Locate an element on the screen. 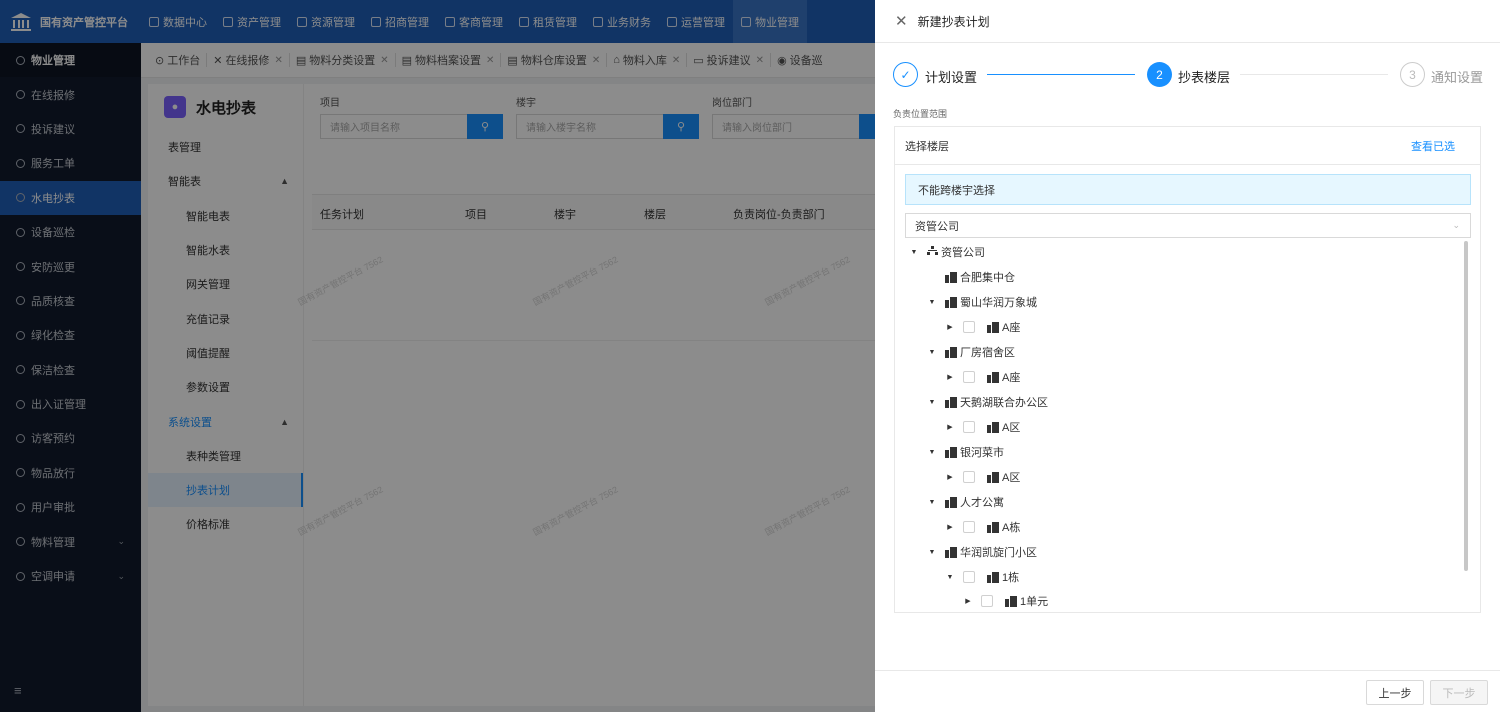 This screenshot has height=712, width=1500. drawer-header: ✕ 新建抄表计划 is located at coordinates (1187, 21).